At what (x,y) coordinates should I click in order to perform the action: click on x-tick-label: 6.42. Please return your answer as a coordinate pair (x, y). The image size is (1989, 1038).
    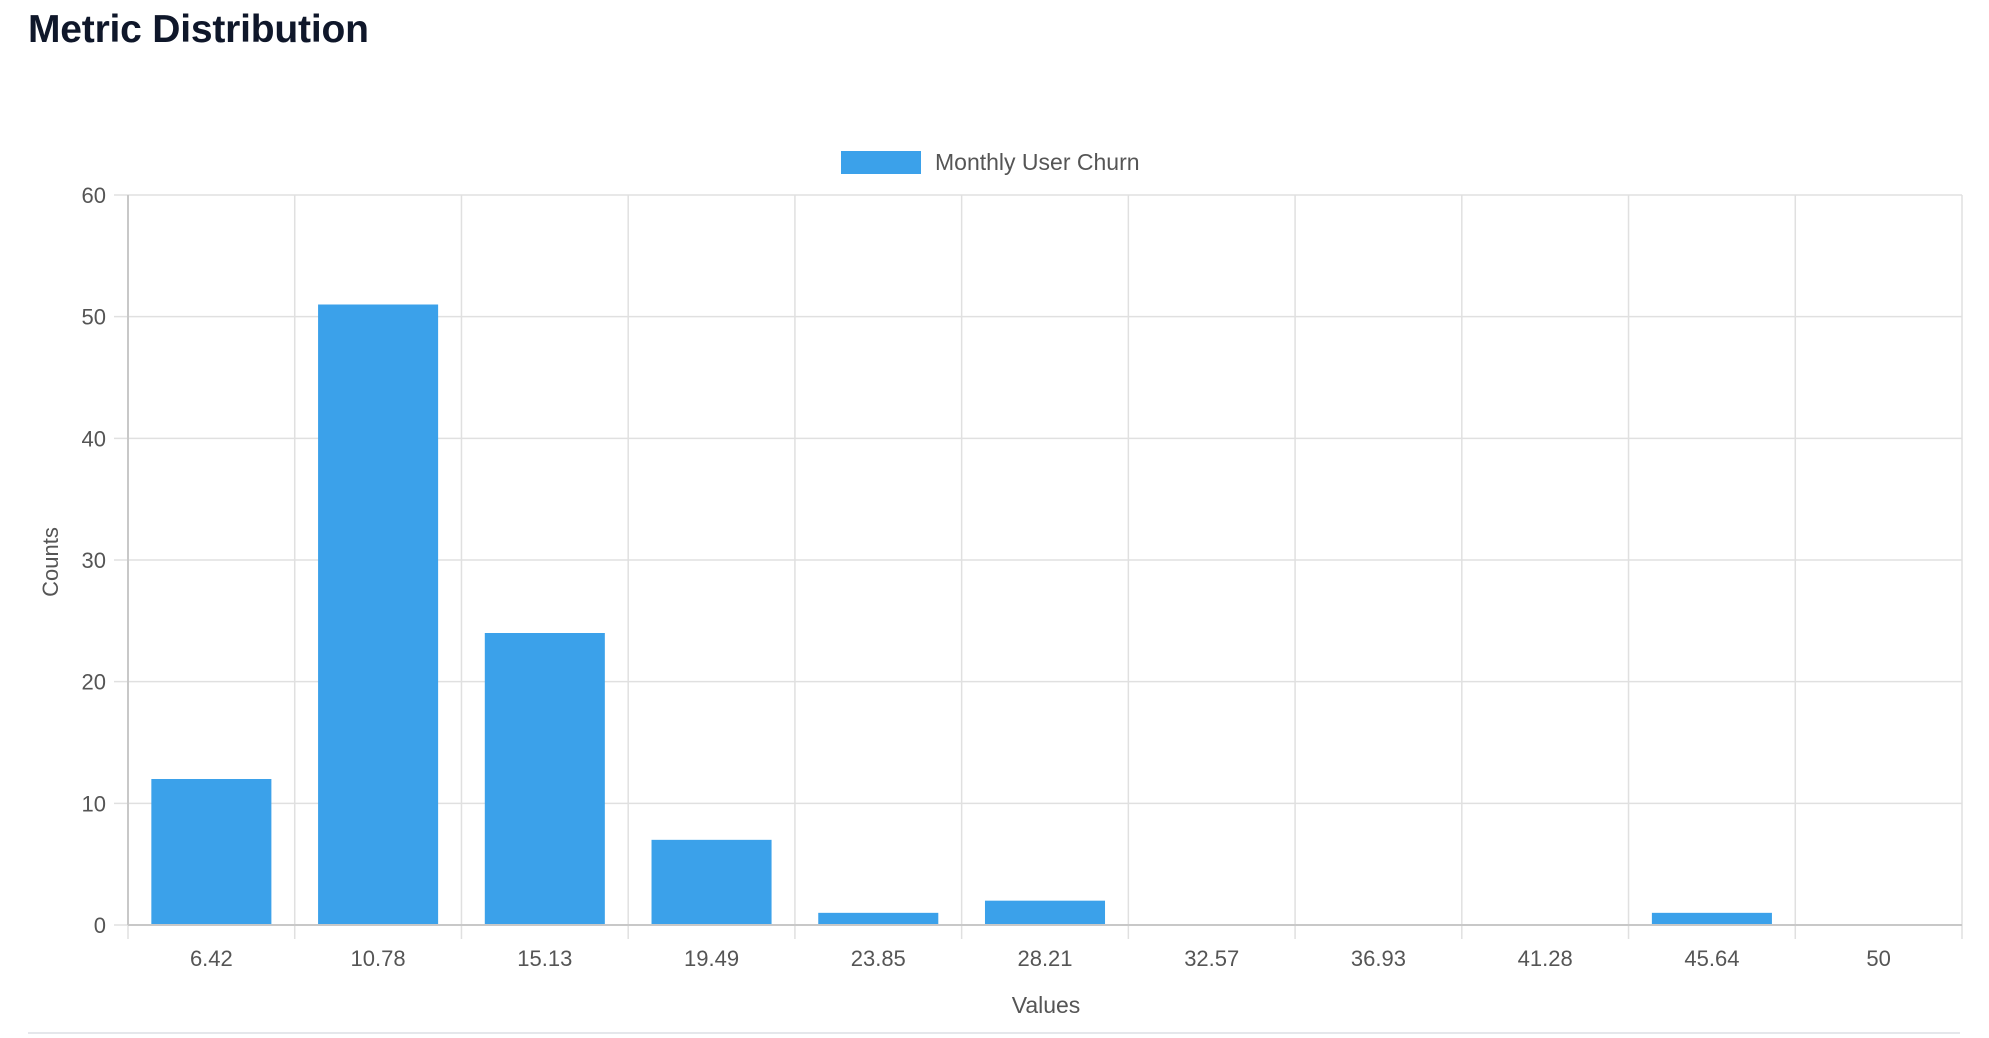
    Looking at the image, I should click on (211, 958).